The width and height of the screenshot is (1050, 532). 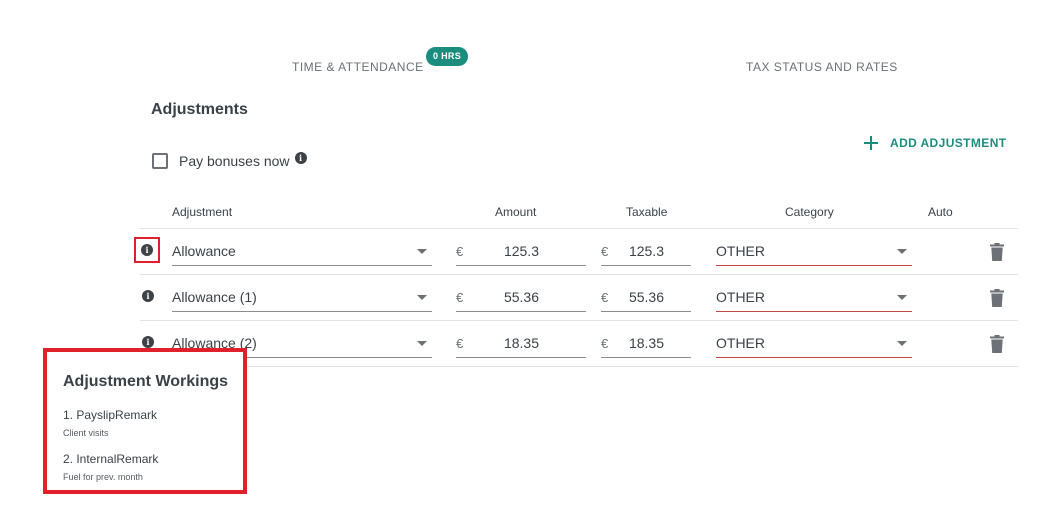 I want to click on taxable-input: € 55.36, so click(x=646, y=298).